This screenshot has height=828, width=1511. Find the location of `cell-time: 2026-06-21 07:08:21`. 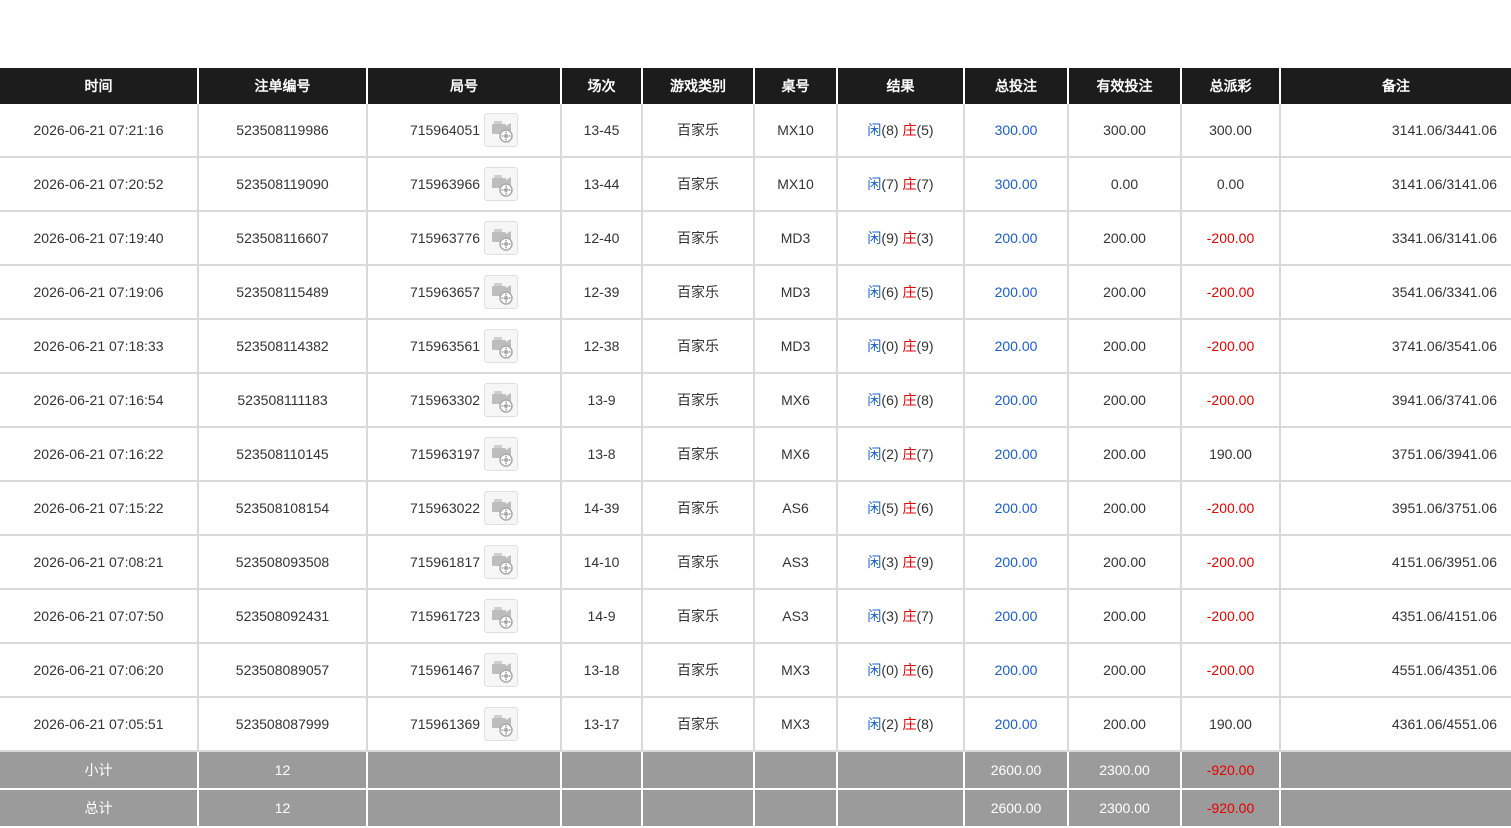

cell-time: 2026-06-21 07:08:21 is located at coordinates (99, 562).